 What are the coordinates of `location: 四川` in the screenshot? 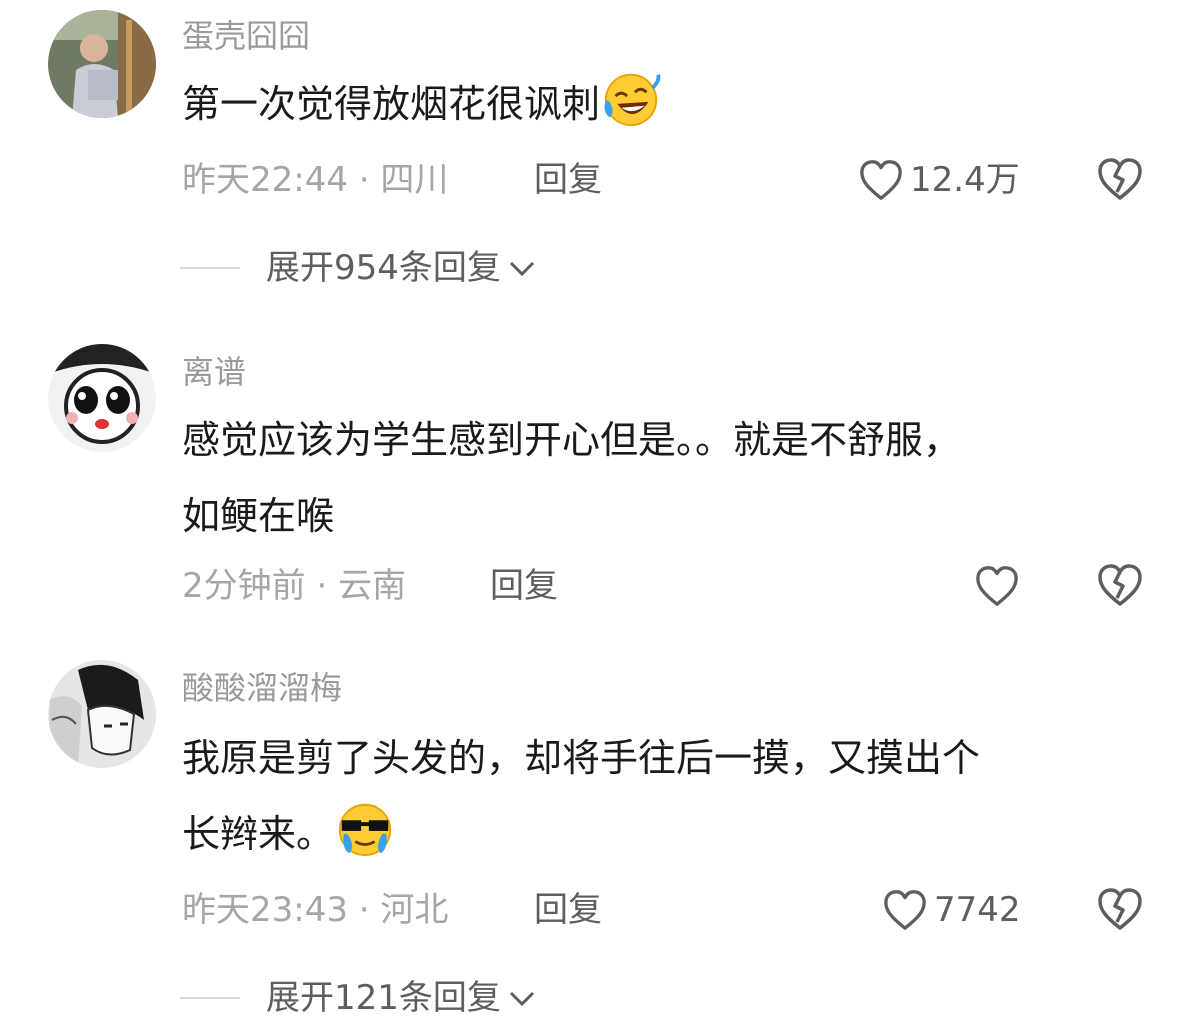 It's located at (414, 180).